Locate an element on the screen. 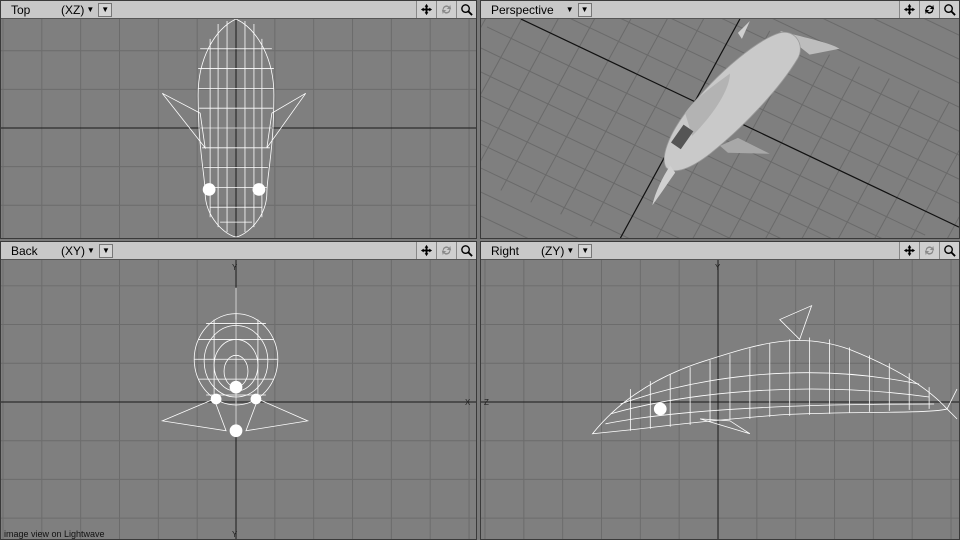 The width and height of the screenshot is (960, 540). view-axis-dropdown: (XZ) ▼ is located at coordinates (77, 10).